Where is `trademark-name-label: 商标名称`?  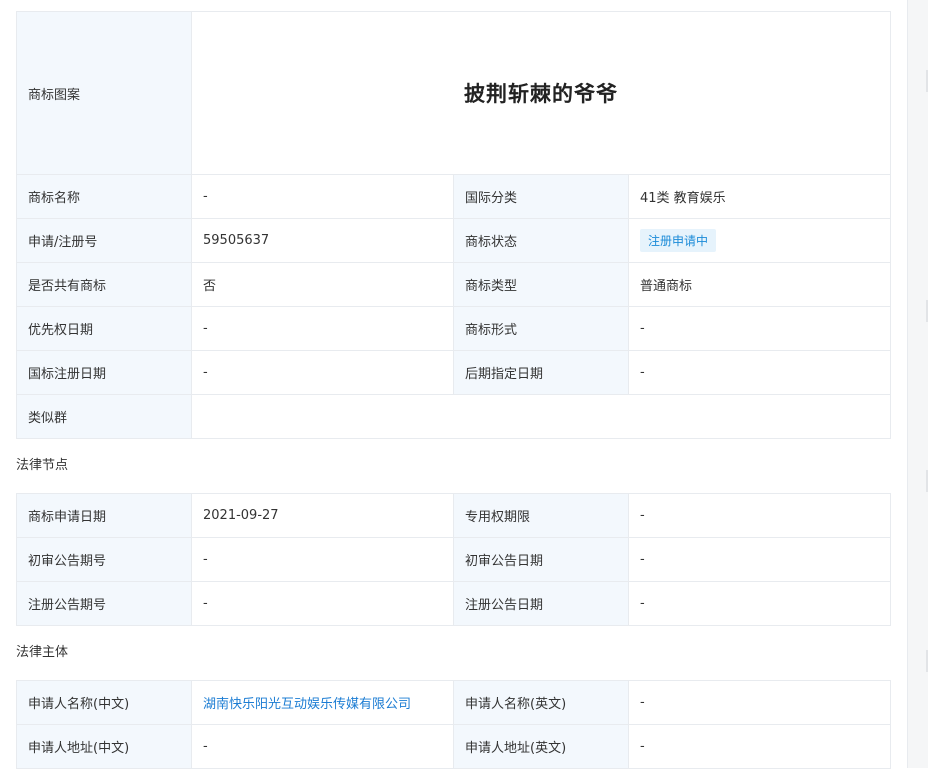 trademark-name-label: 商标名称 is located at coordinates (104, 196).